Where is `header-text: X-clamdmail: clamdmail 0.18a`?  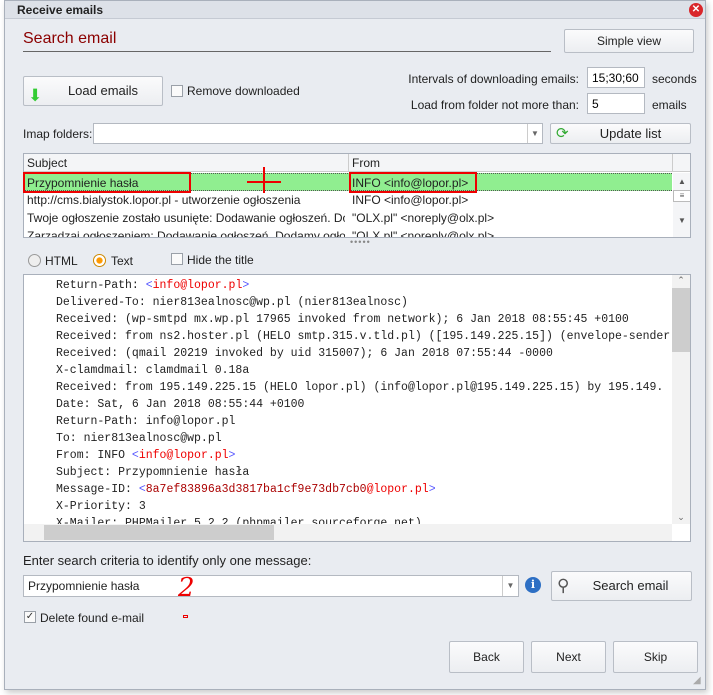
header-text: X-clamdmail: clamdmail 0.18a is located at coordinates (153, 370).